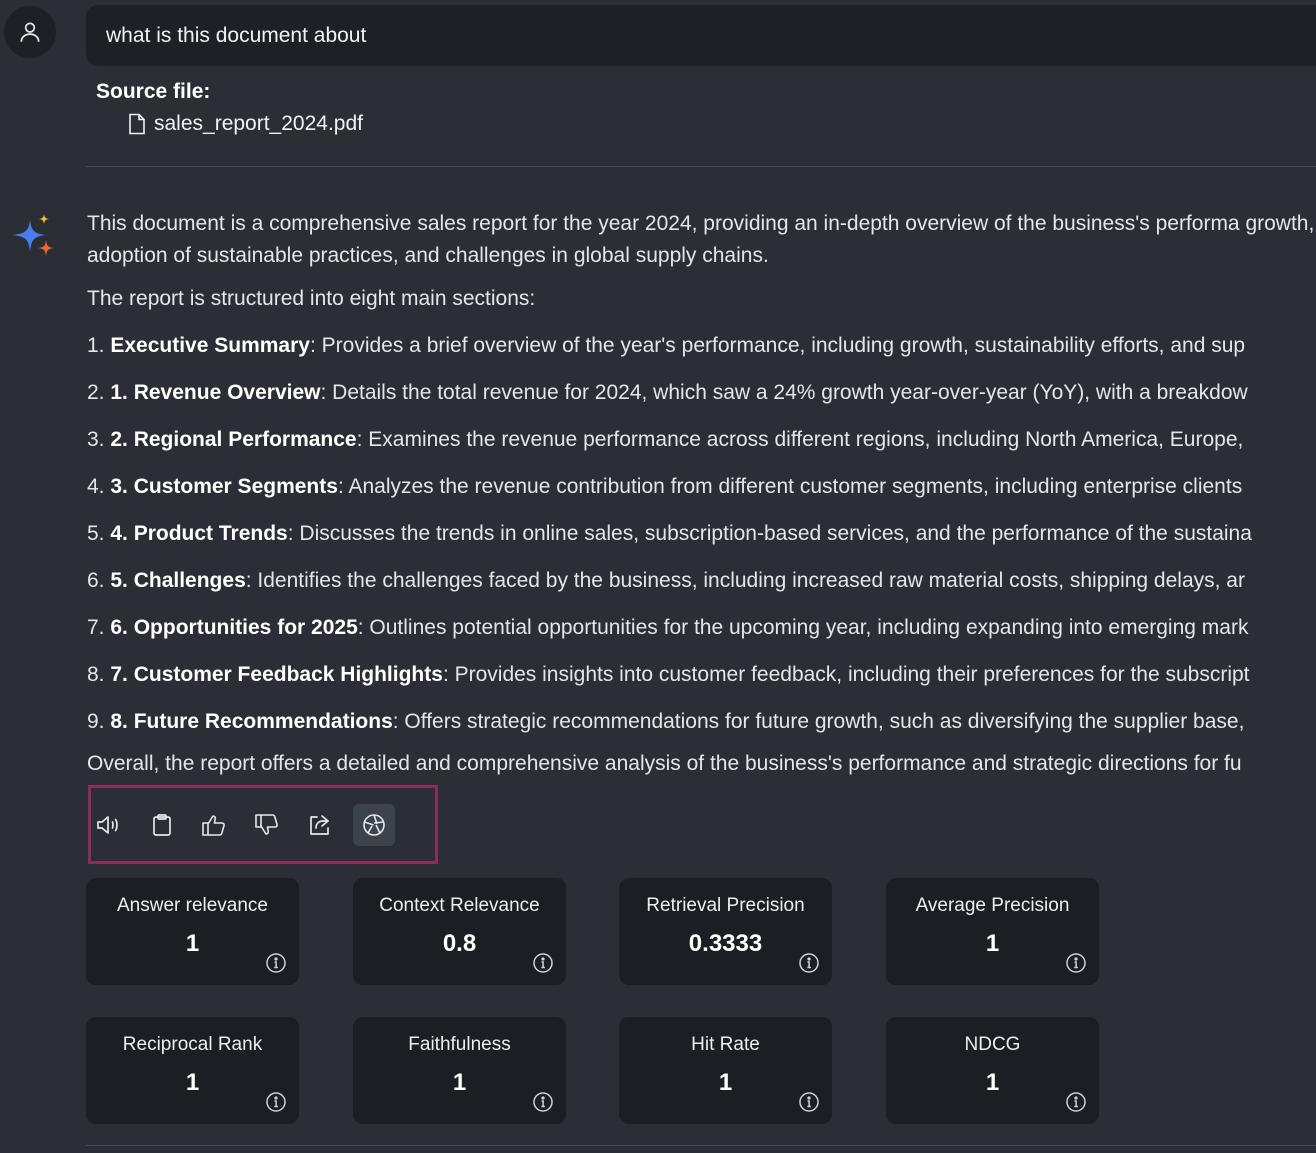 The height and width of the screenshot is (1153, 1316). What do you see at coordinates (701, 35) in the screenshot?
I see `user-query-bubble: what is this document about` at bounding box center [701, 35].